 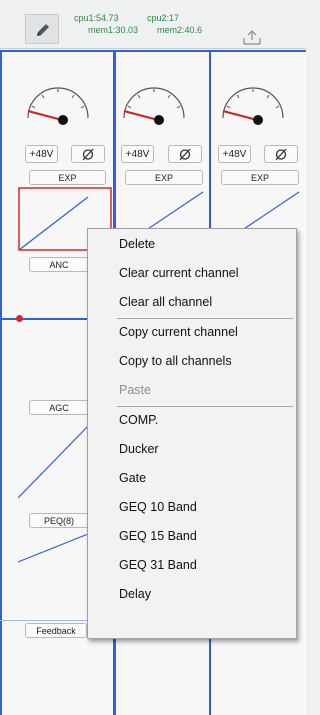 What do you see at coordinates (50, 319) in the screenshot?
I see `signal-bus-line` at bounding box center [50, 319].